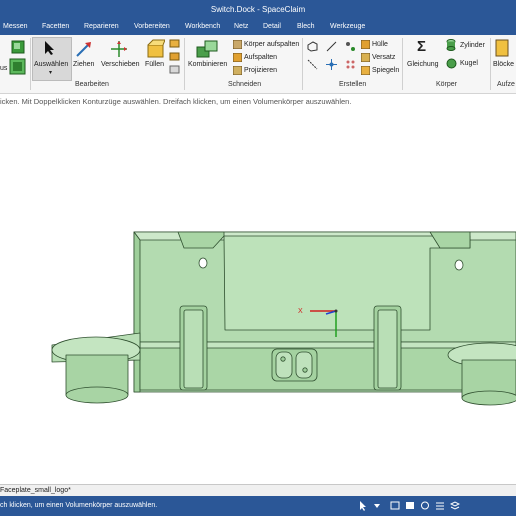 This screenshot has height=516, width=516. What do you see at coordinates (101, 26) in the screenshot?
I see `menu-reparieren: Reparieren` at bounding box center [101, 26].